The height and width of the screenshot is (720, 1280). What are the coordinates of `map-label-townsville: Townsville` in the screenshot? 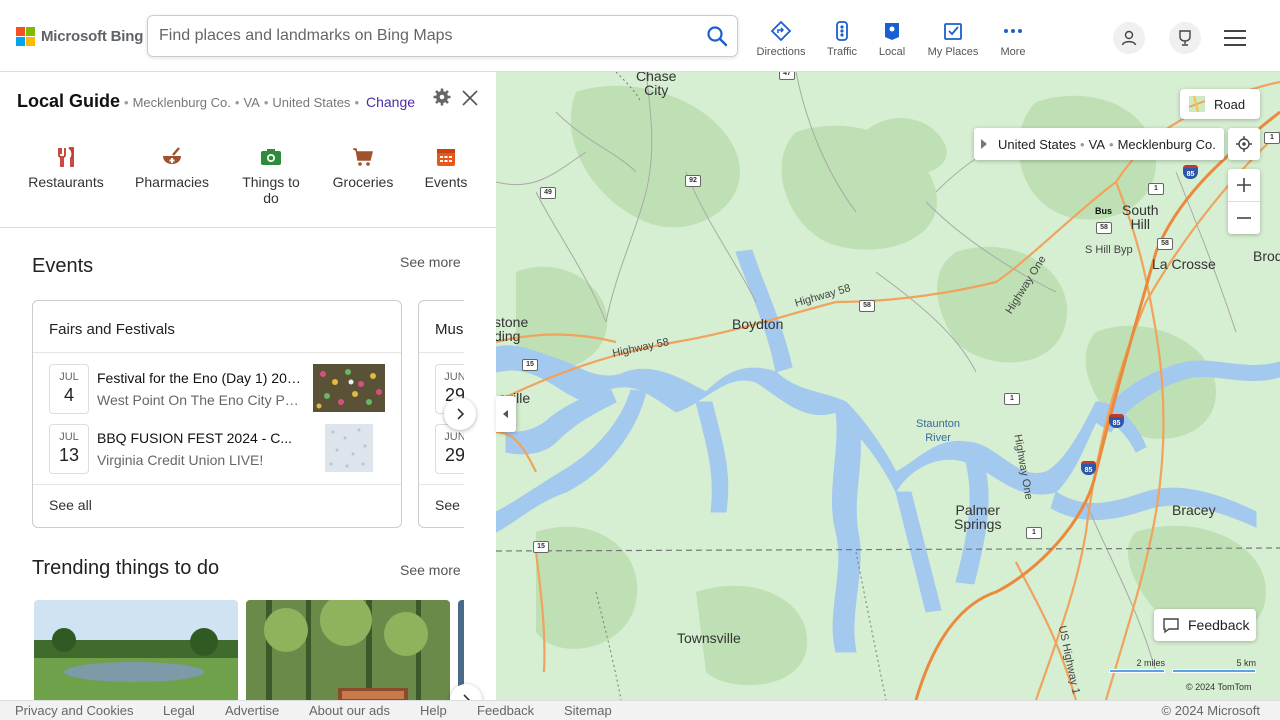 It's located at (709, 638).